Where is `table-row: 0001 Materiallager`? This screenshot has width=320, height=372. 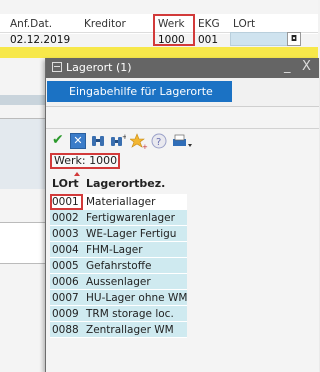 table-row: 0001 Materiallager is located at coordinates (118, 202).